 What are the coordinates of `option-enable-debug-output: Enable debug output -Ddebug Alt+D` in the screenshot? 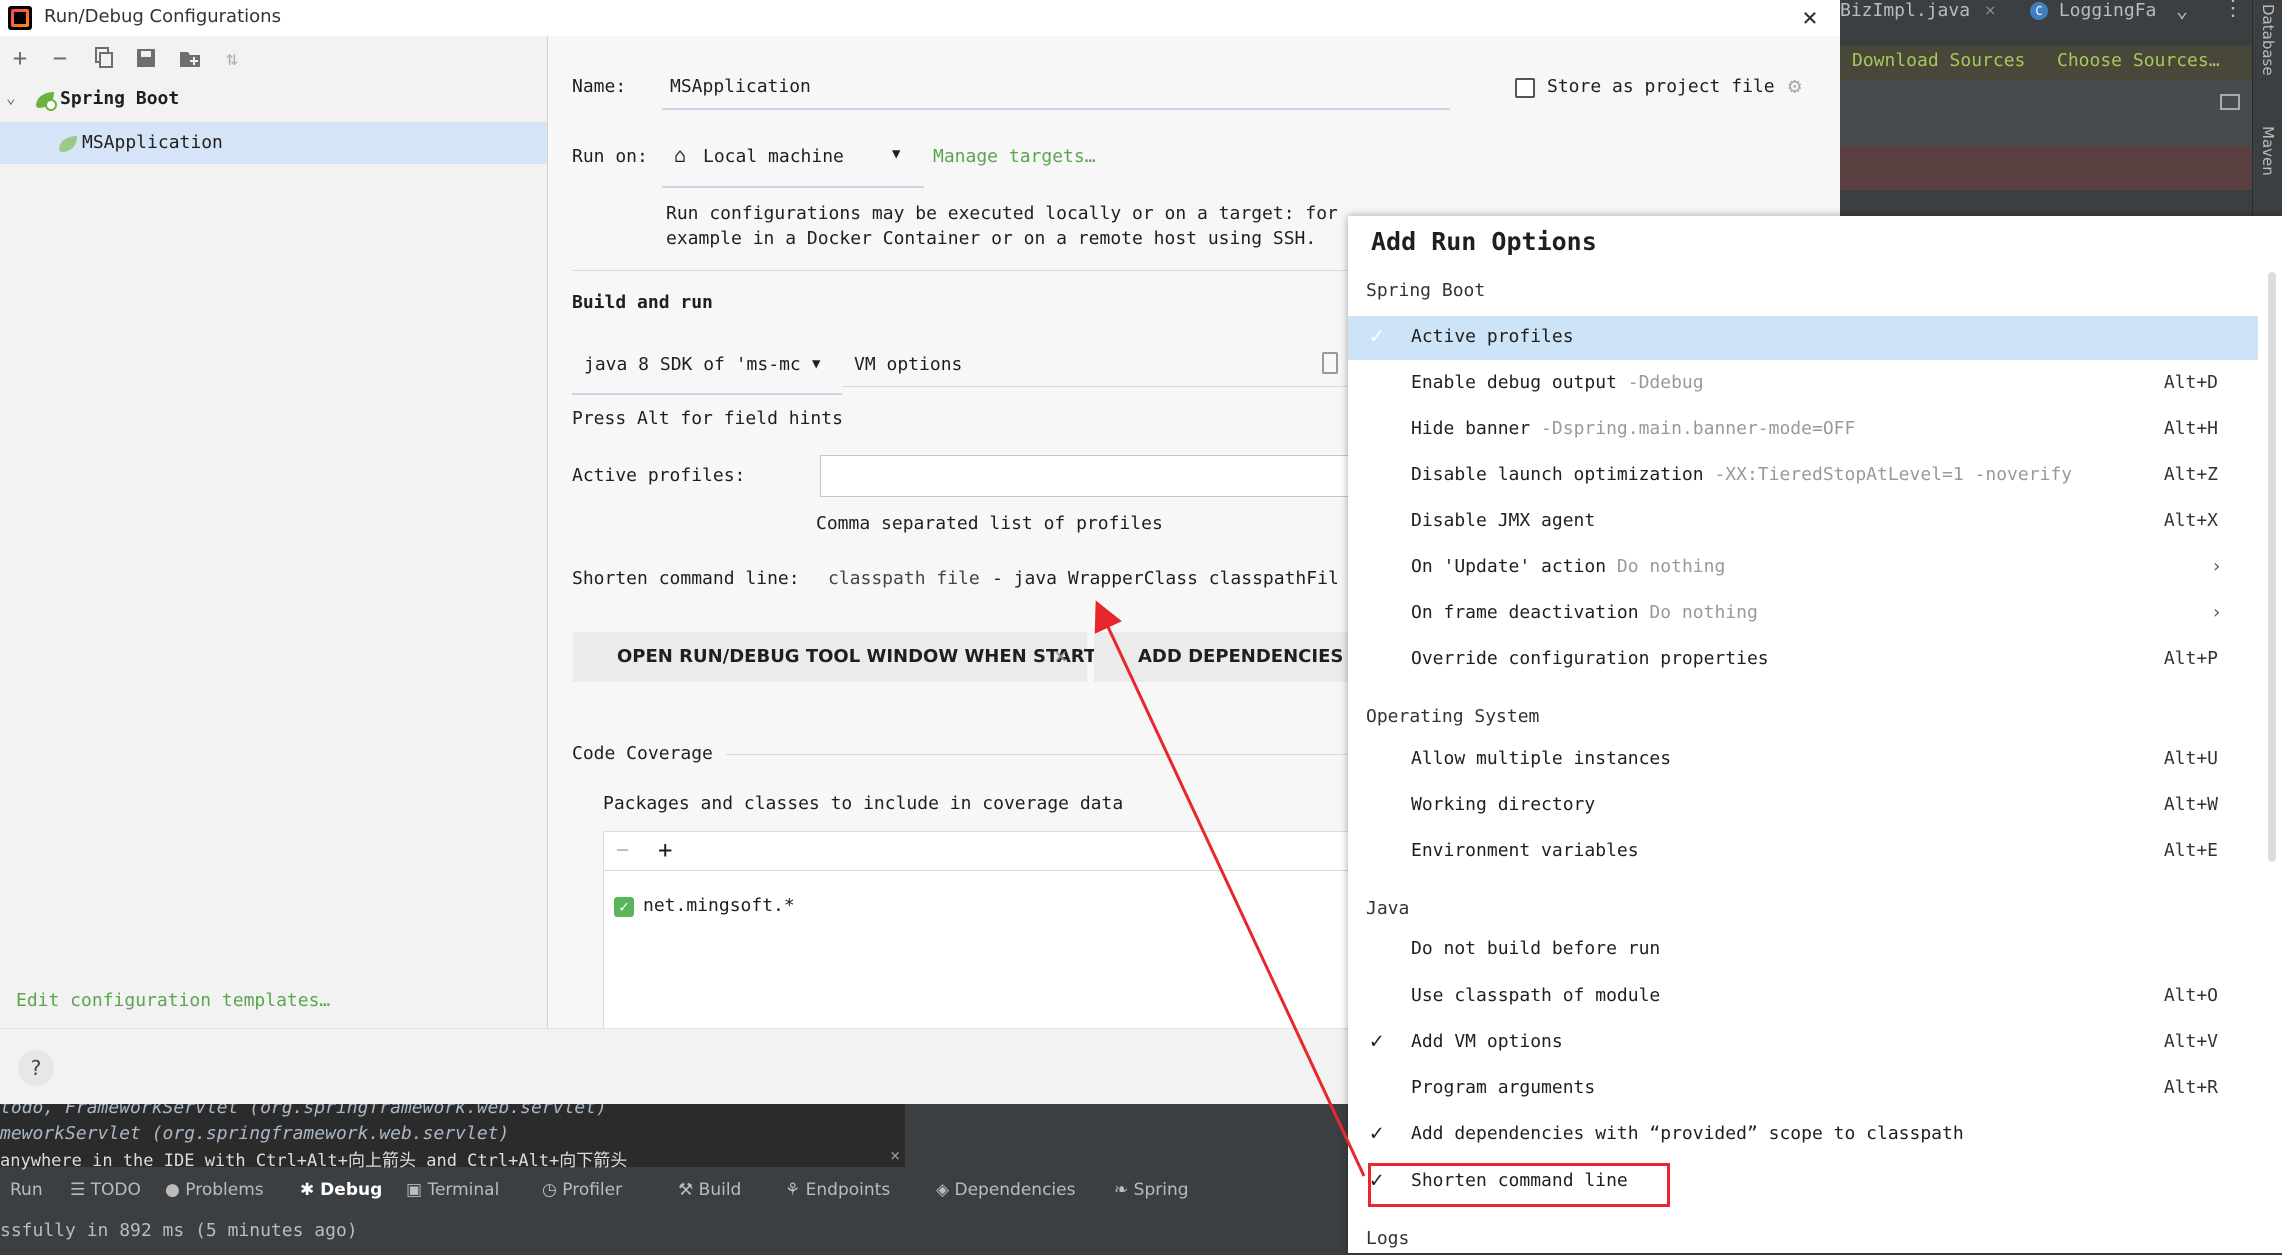 It's located at (1803, 384).